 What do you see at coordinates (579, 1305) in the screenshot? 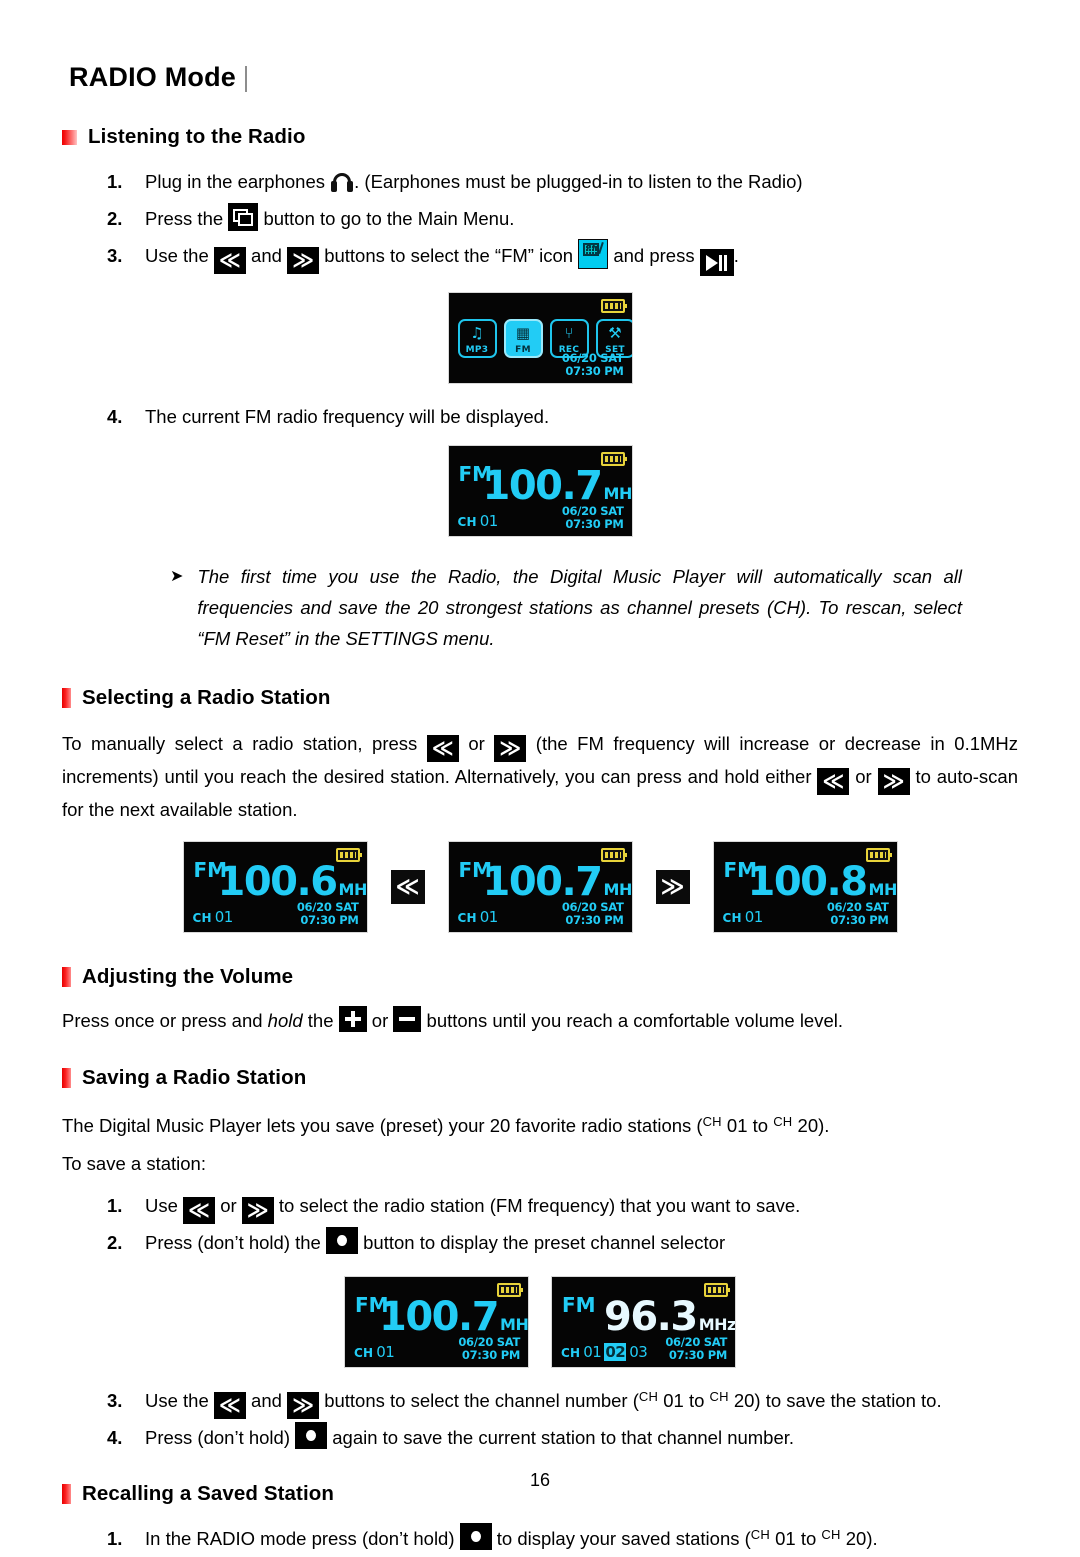
I see `lcd-fm-label: FM` at bounding box center [579, 1305].